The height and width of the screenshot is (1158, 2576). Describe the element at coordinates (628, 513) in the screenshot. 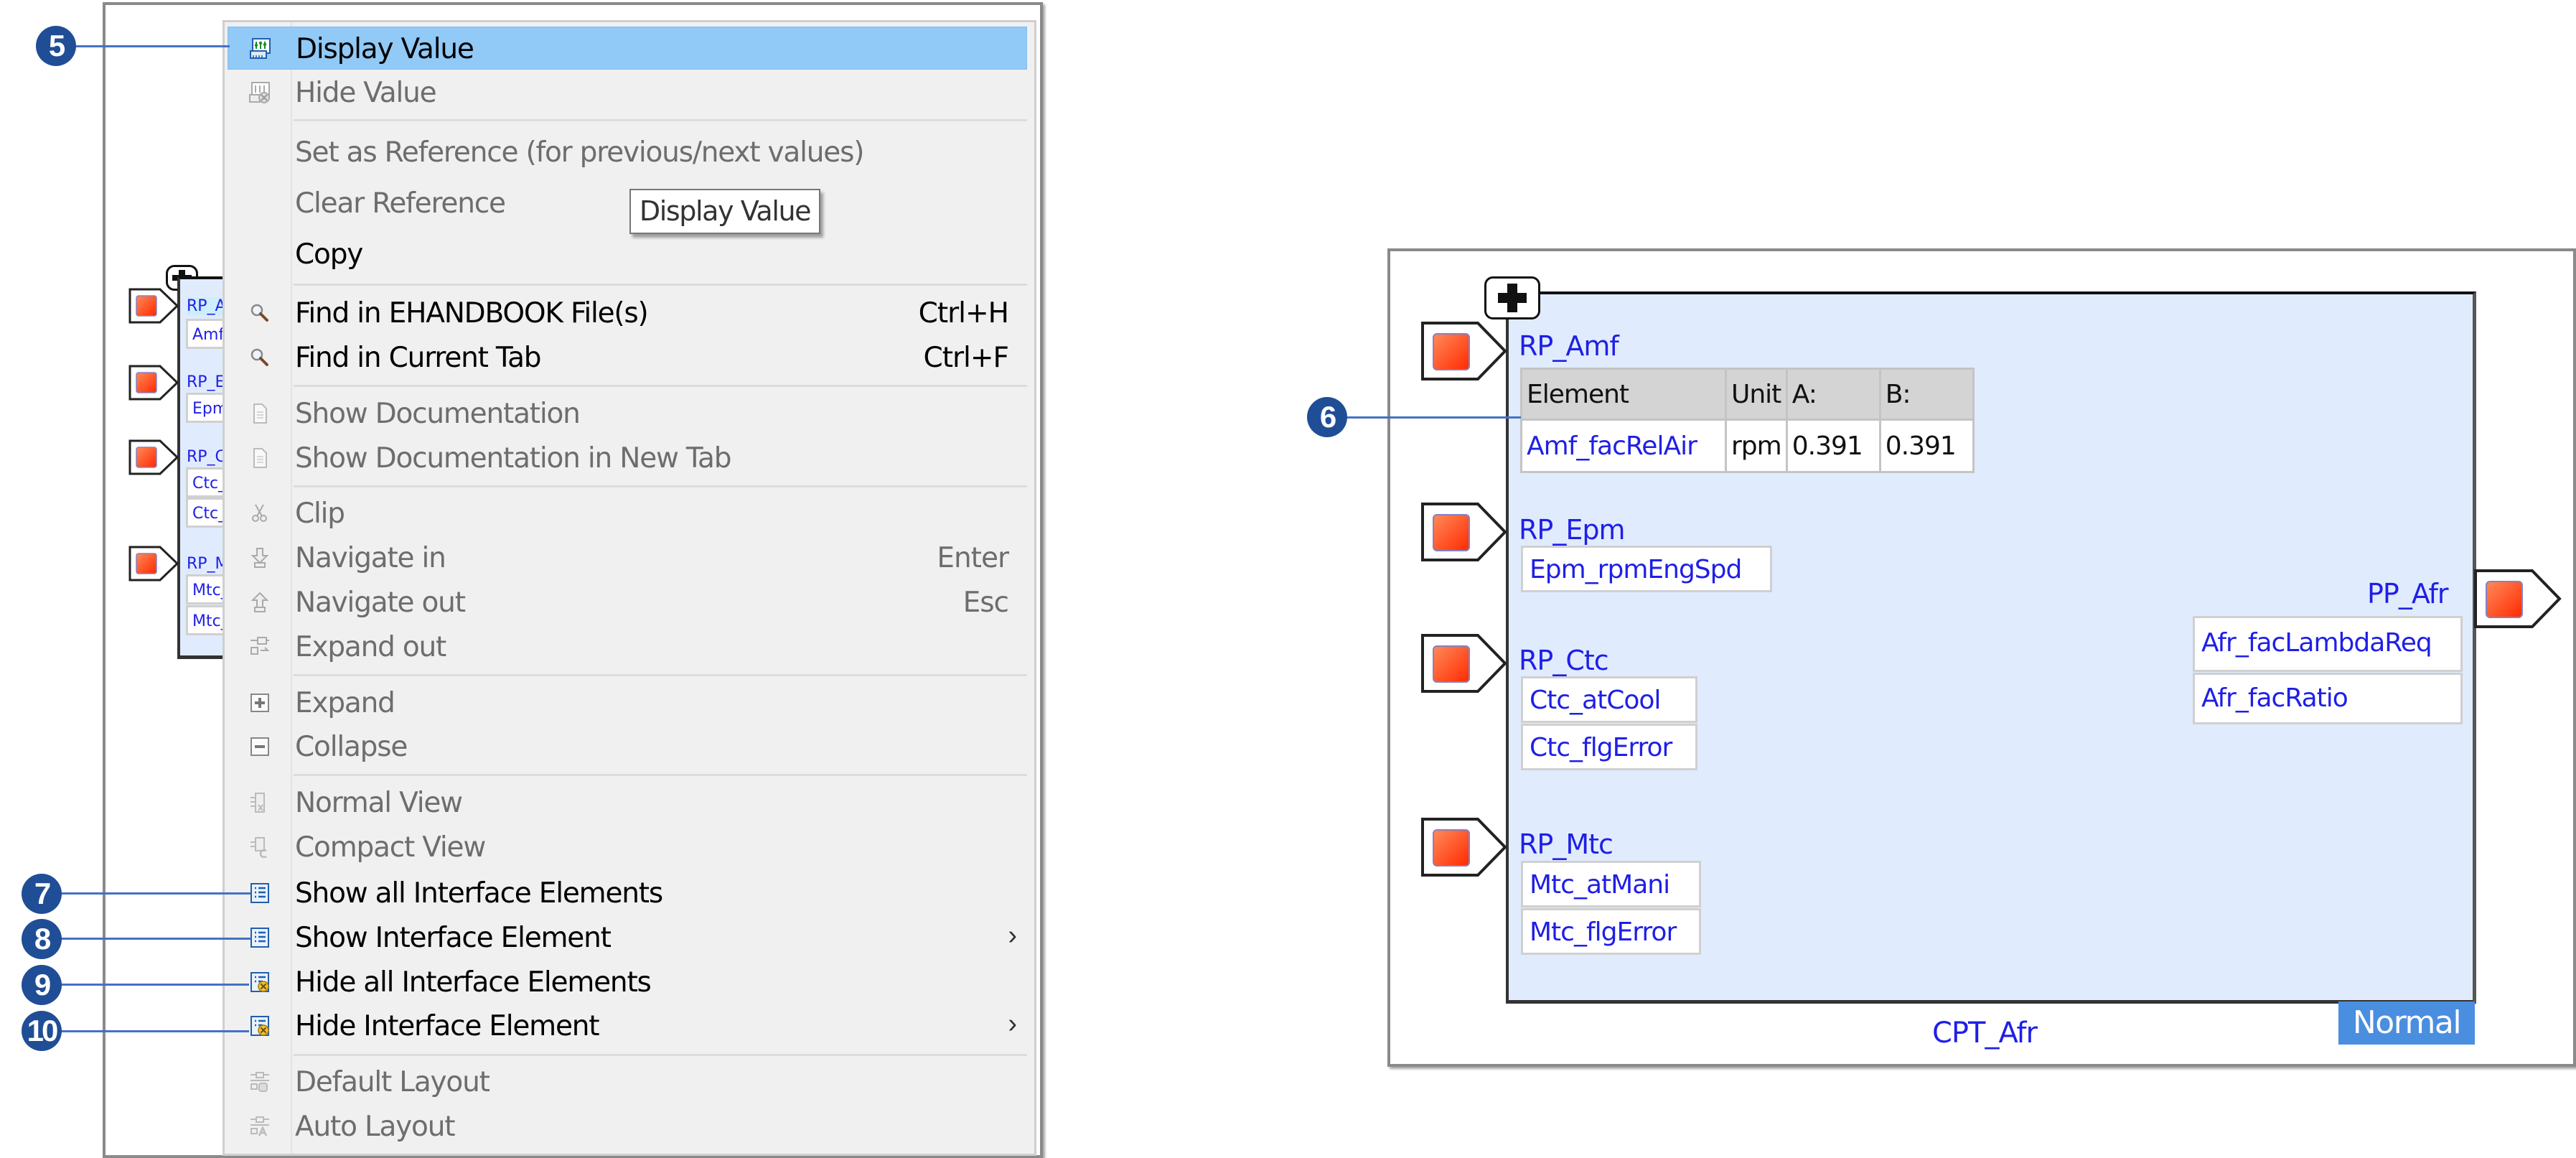

I see `menu-item-clip: Clip` at that location.